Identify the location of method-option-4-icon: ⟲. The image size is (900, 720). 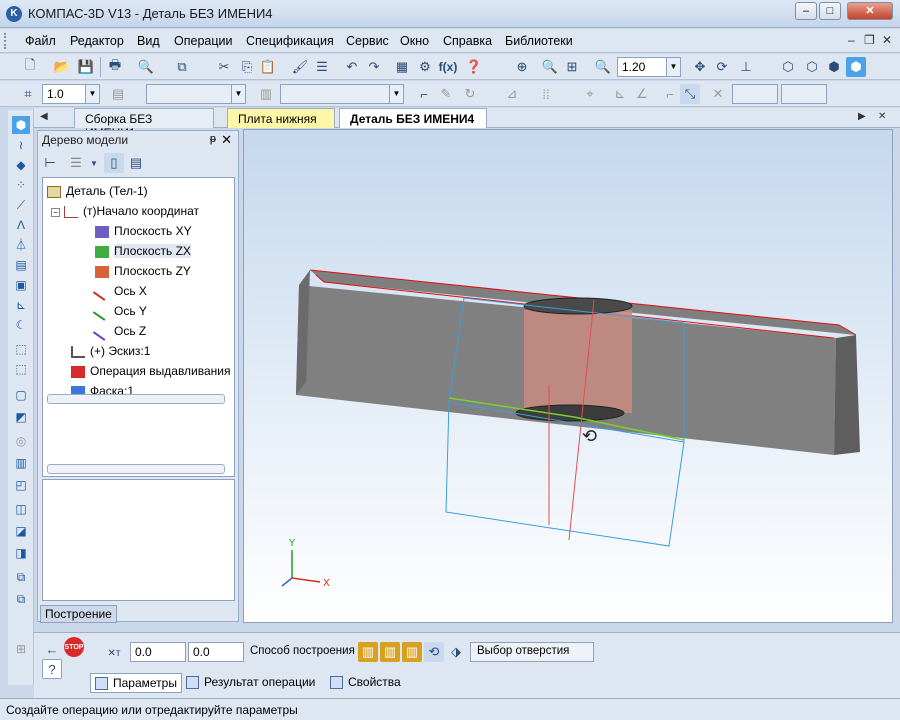
(434, 652).